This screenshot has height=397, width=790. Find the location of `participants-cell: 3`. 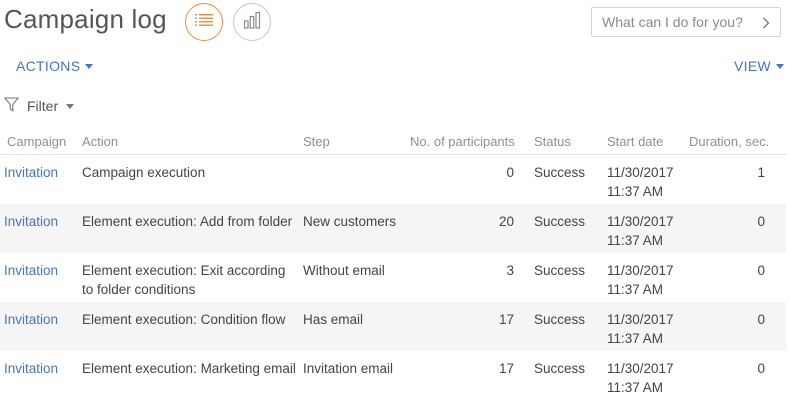

participants-cell: 3 is located at coordinates (510, 270).